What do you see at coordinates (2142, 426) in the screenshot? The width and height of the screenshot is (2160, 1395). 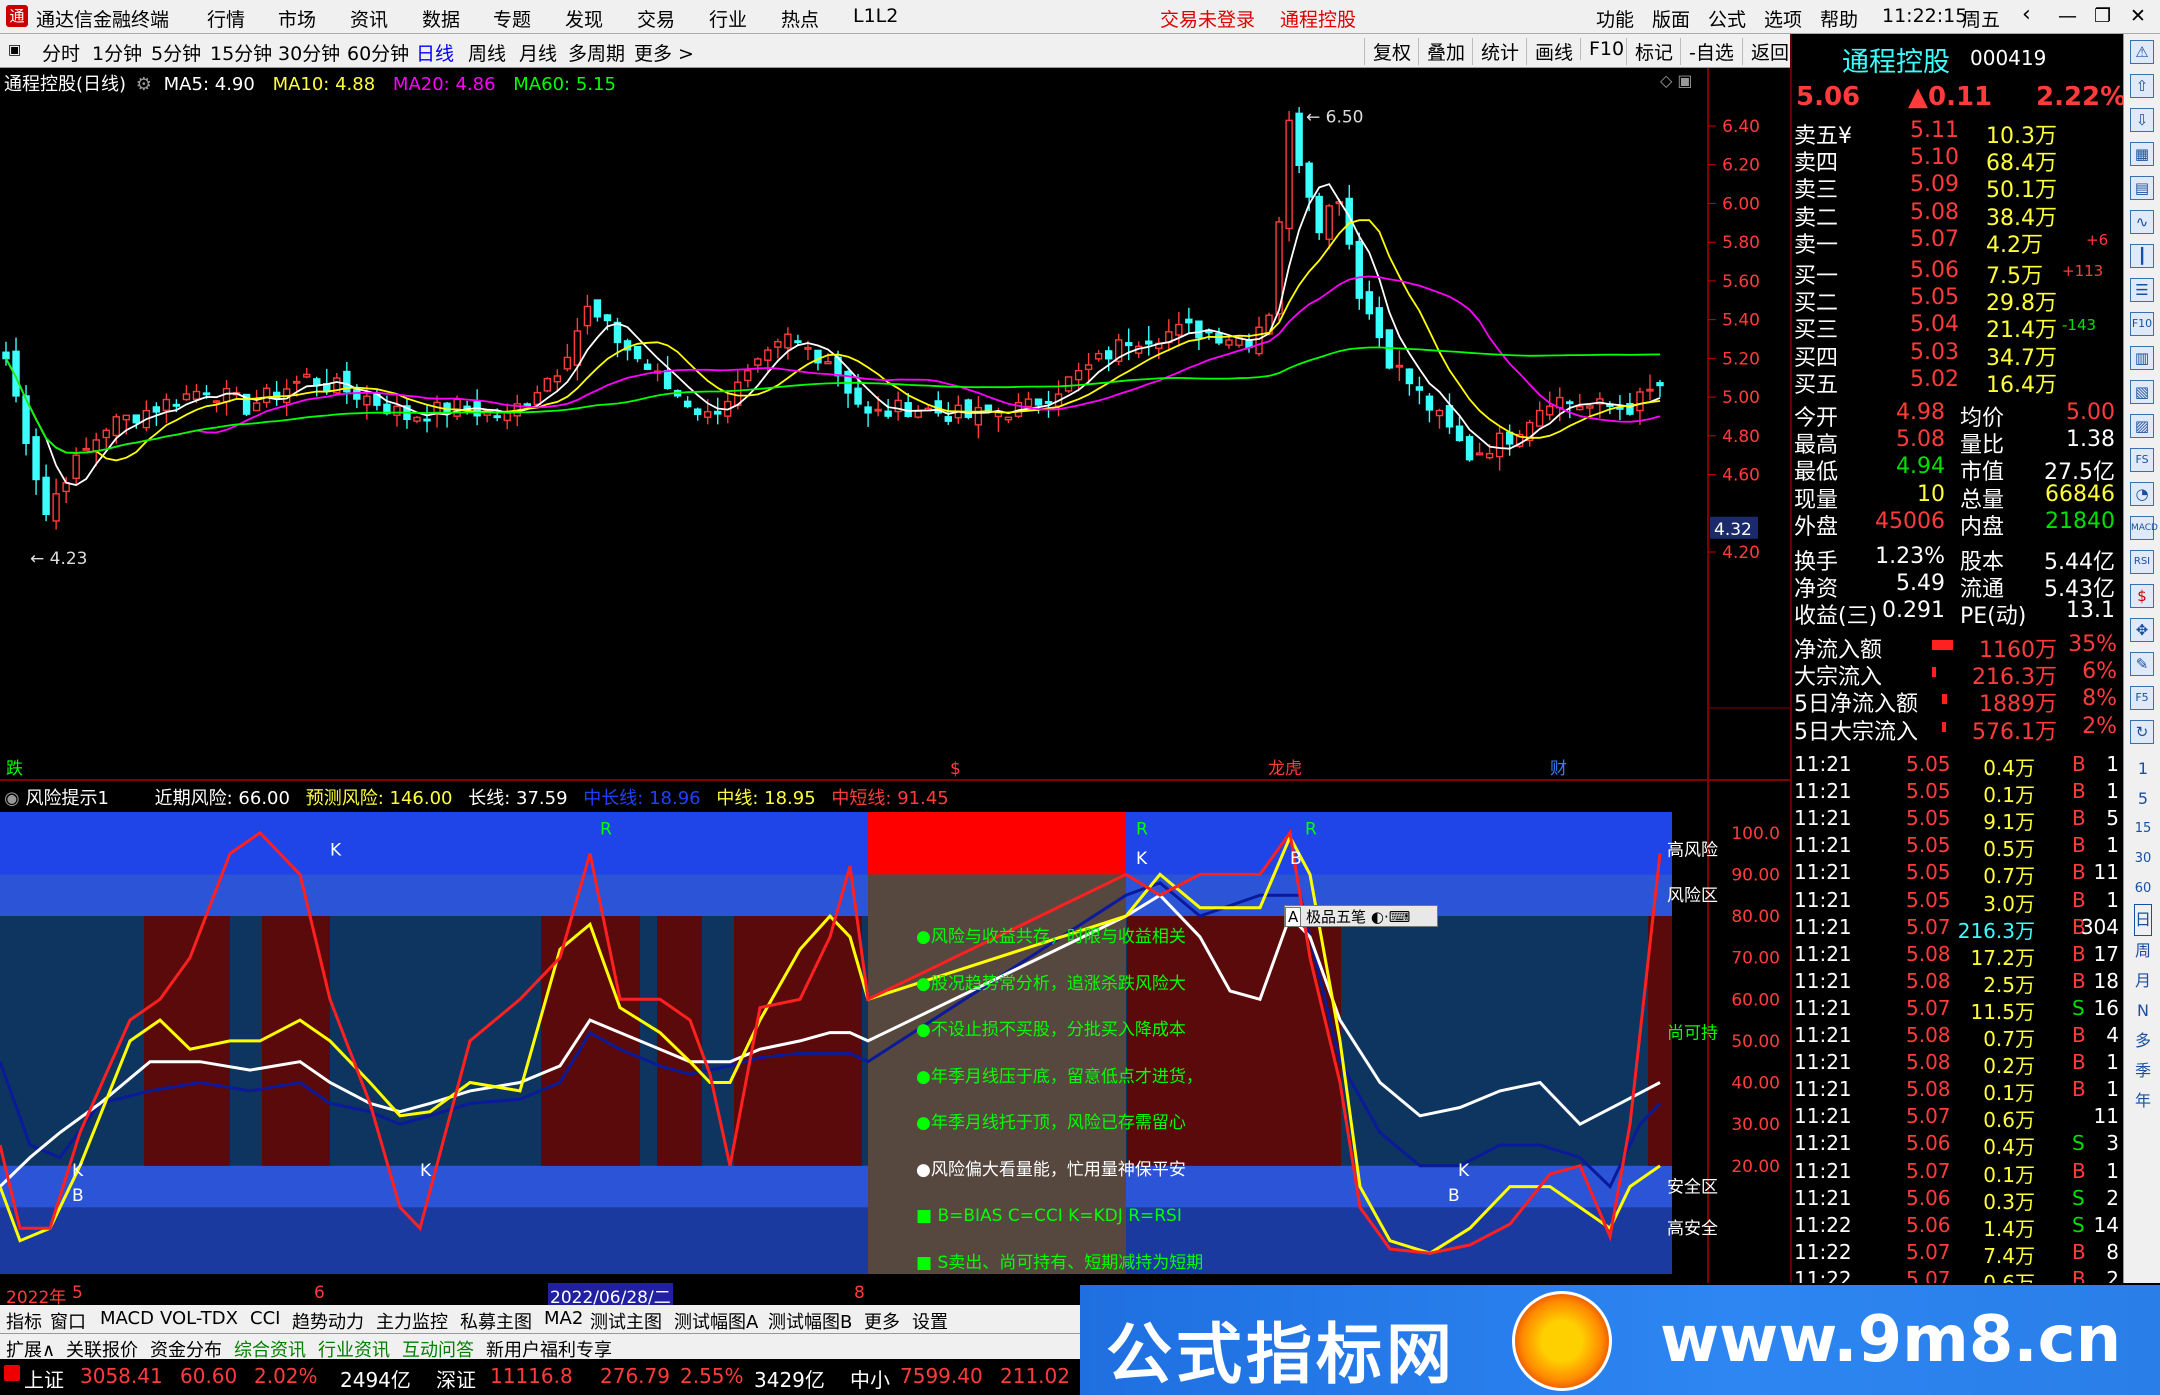 I see `calc-icon: ▨` at bounding box center [2142, 426].